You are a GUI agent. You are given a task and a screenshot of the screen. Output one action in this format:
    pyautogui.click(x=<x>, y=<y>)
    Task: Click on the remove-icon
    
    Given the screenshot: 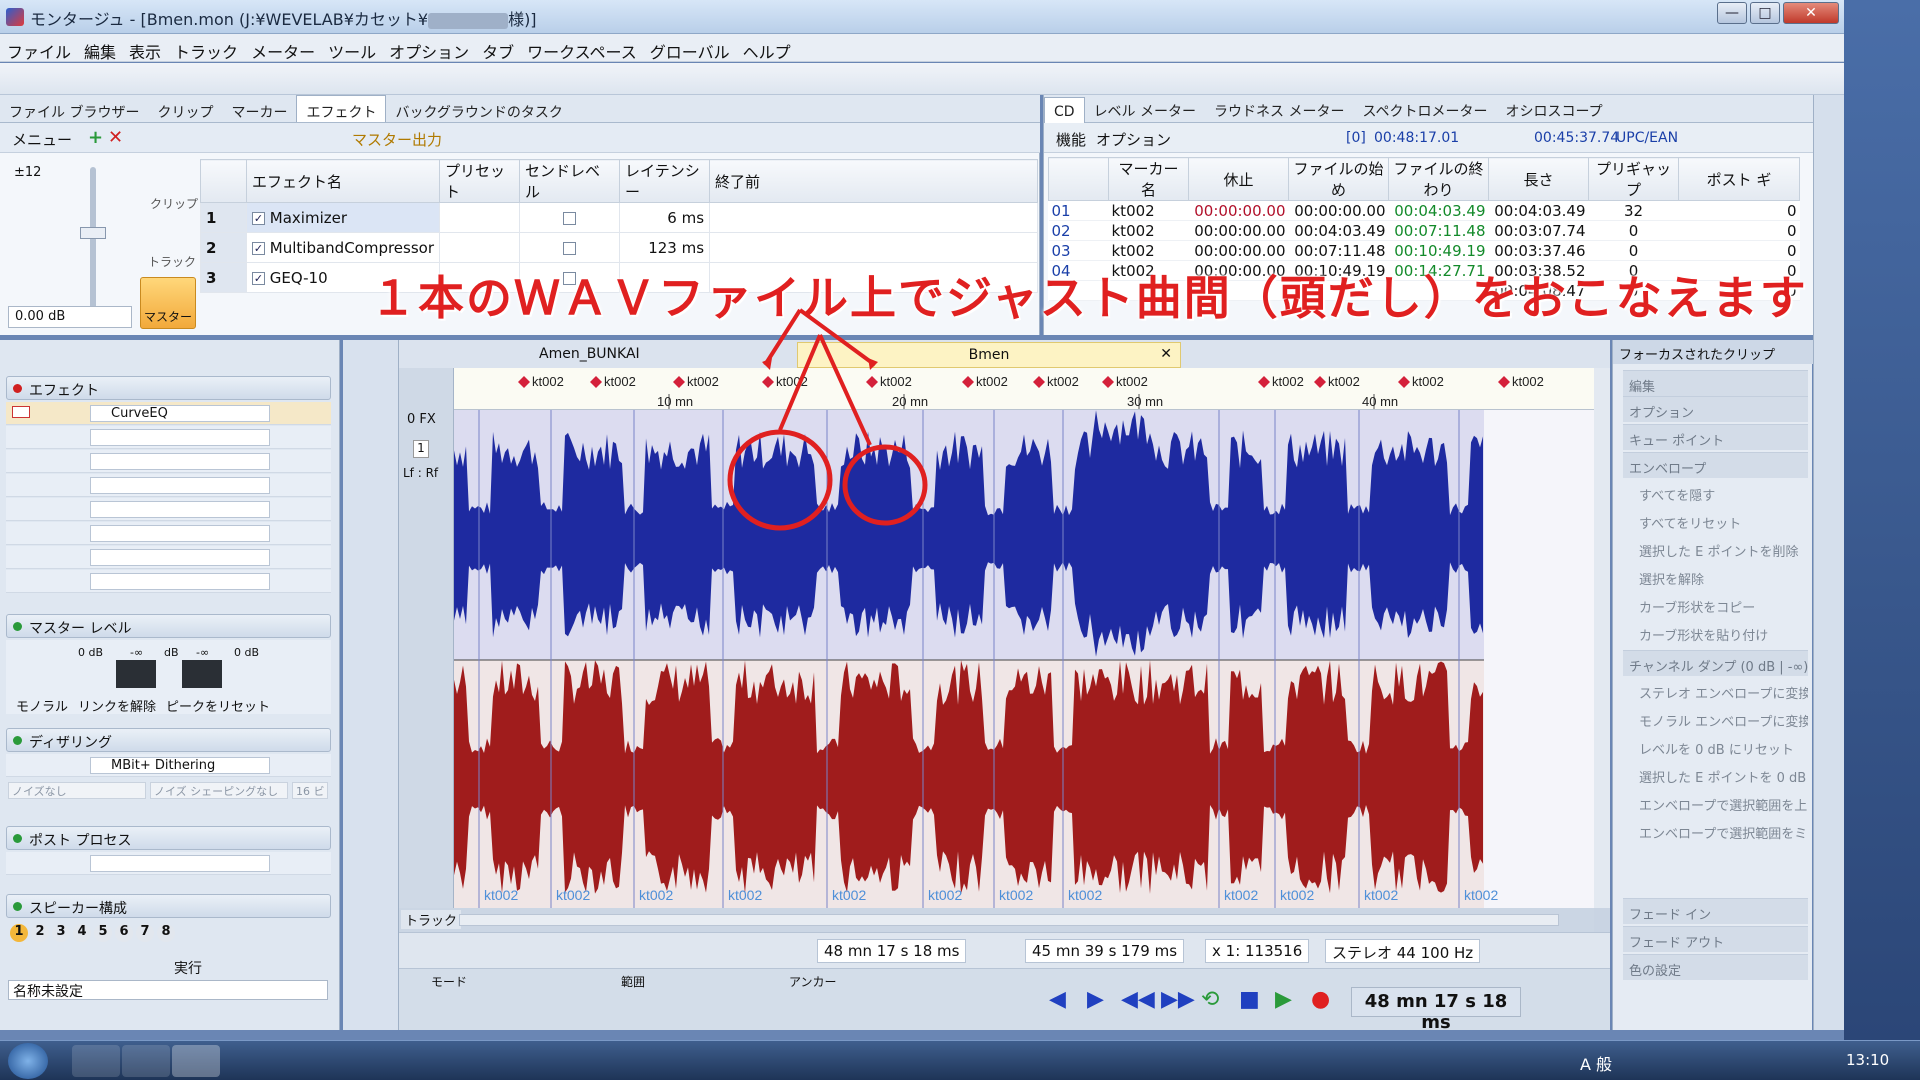 What is the action you would take?
    pyautogui.click(x=21, y=412)
    